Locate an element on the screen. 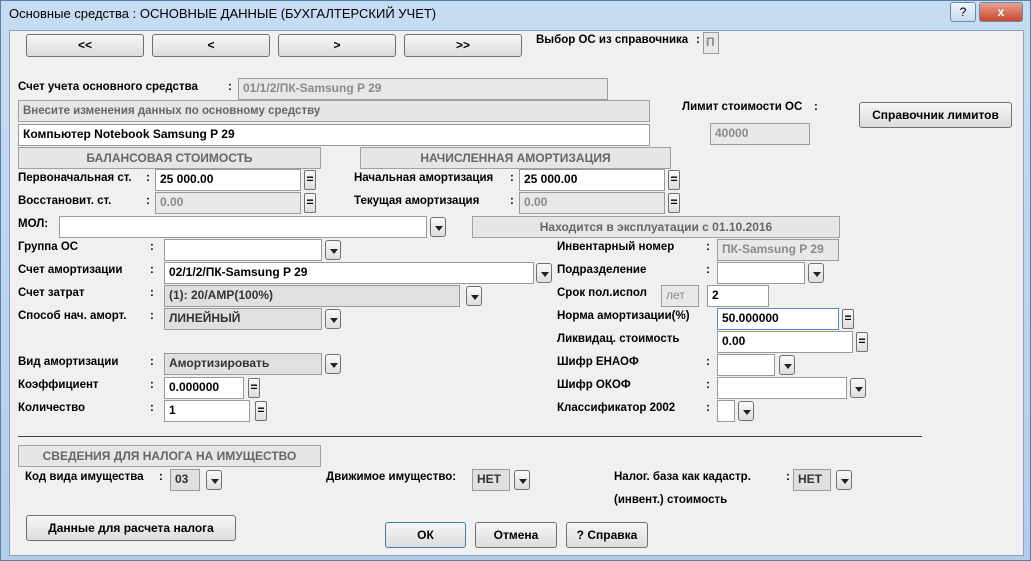 The image size is (1031, 561). mol-dropdown-button is located at coordinates (438, 227).